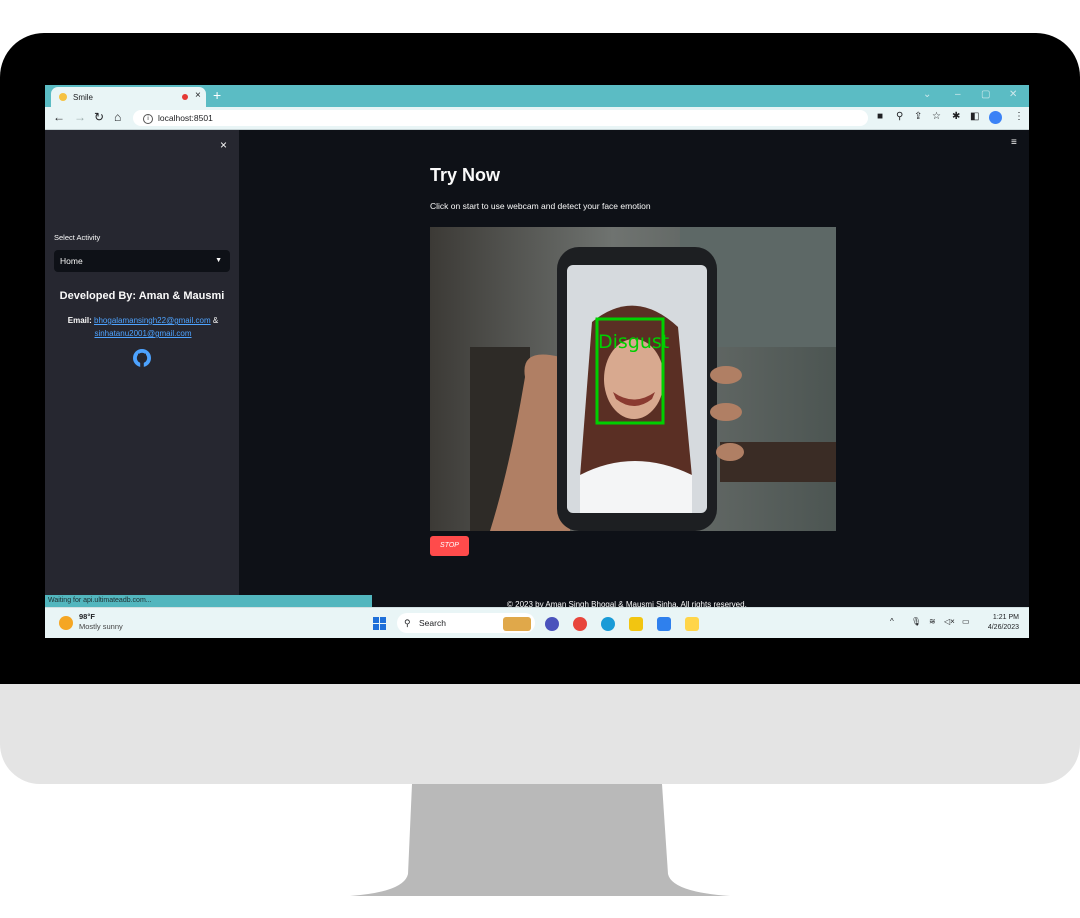  I want to click on select-activity-label: Select Activity, so click(77, 237).